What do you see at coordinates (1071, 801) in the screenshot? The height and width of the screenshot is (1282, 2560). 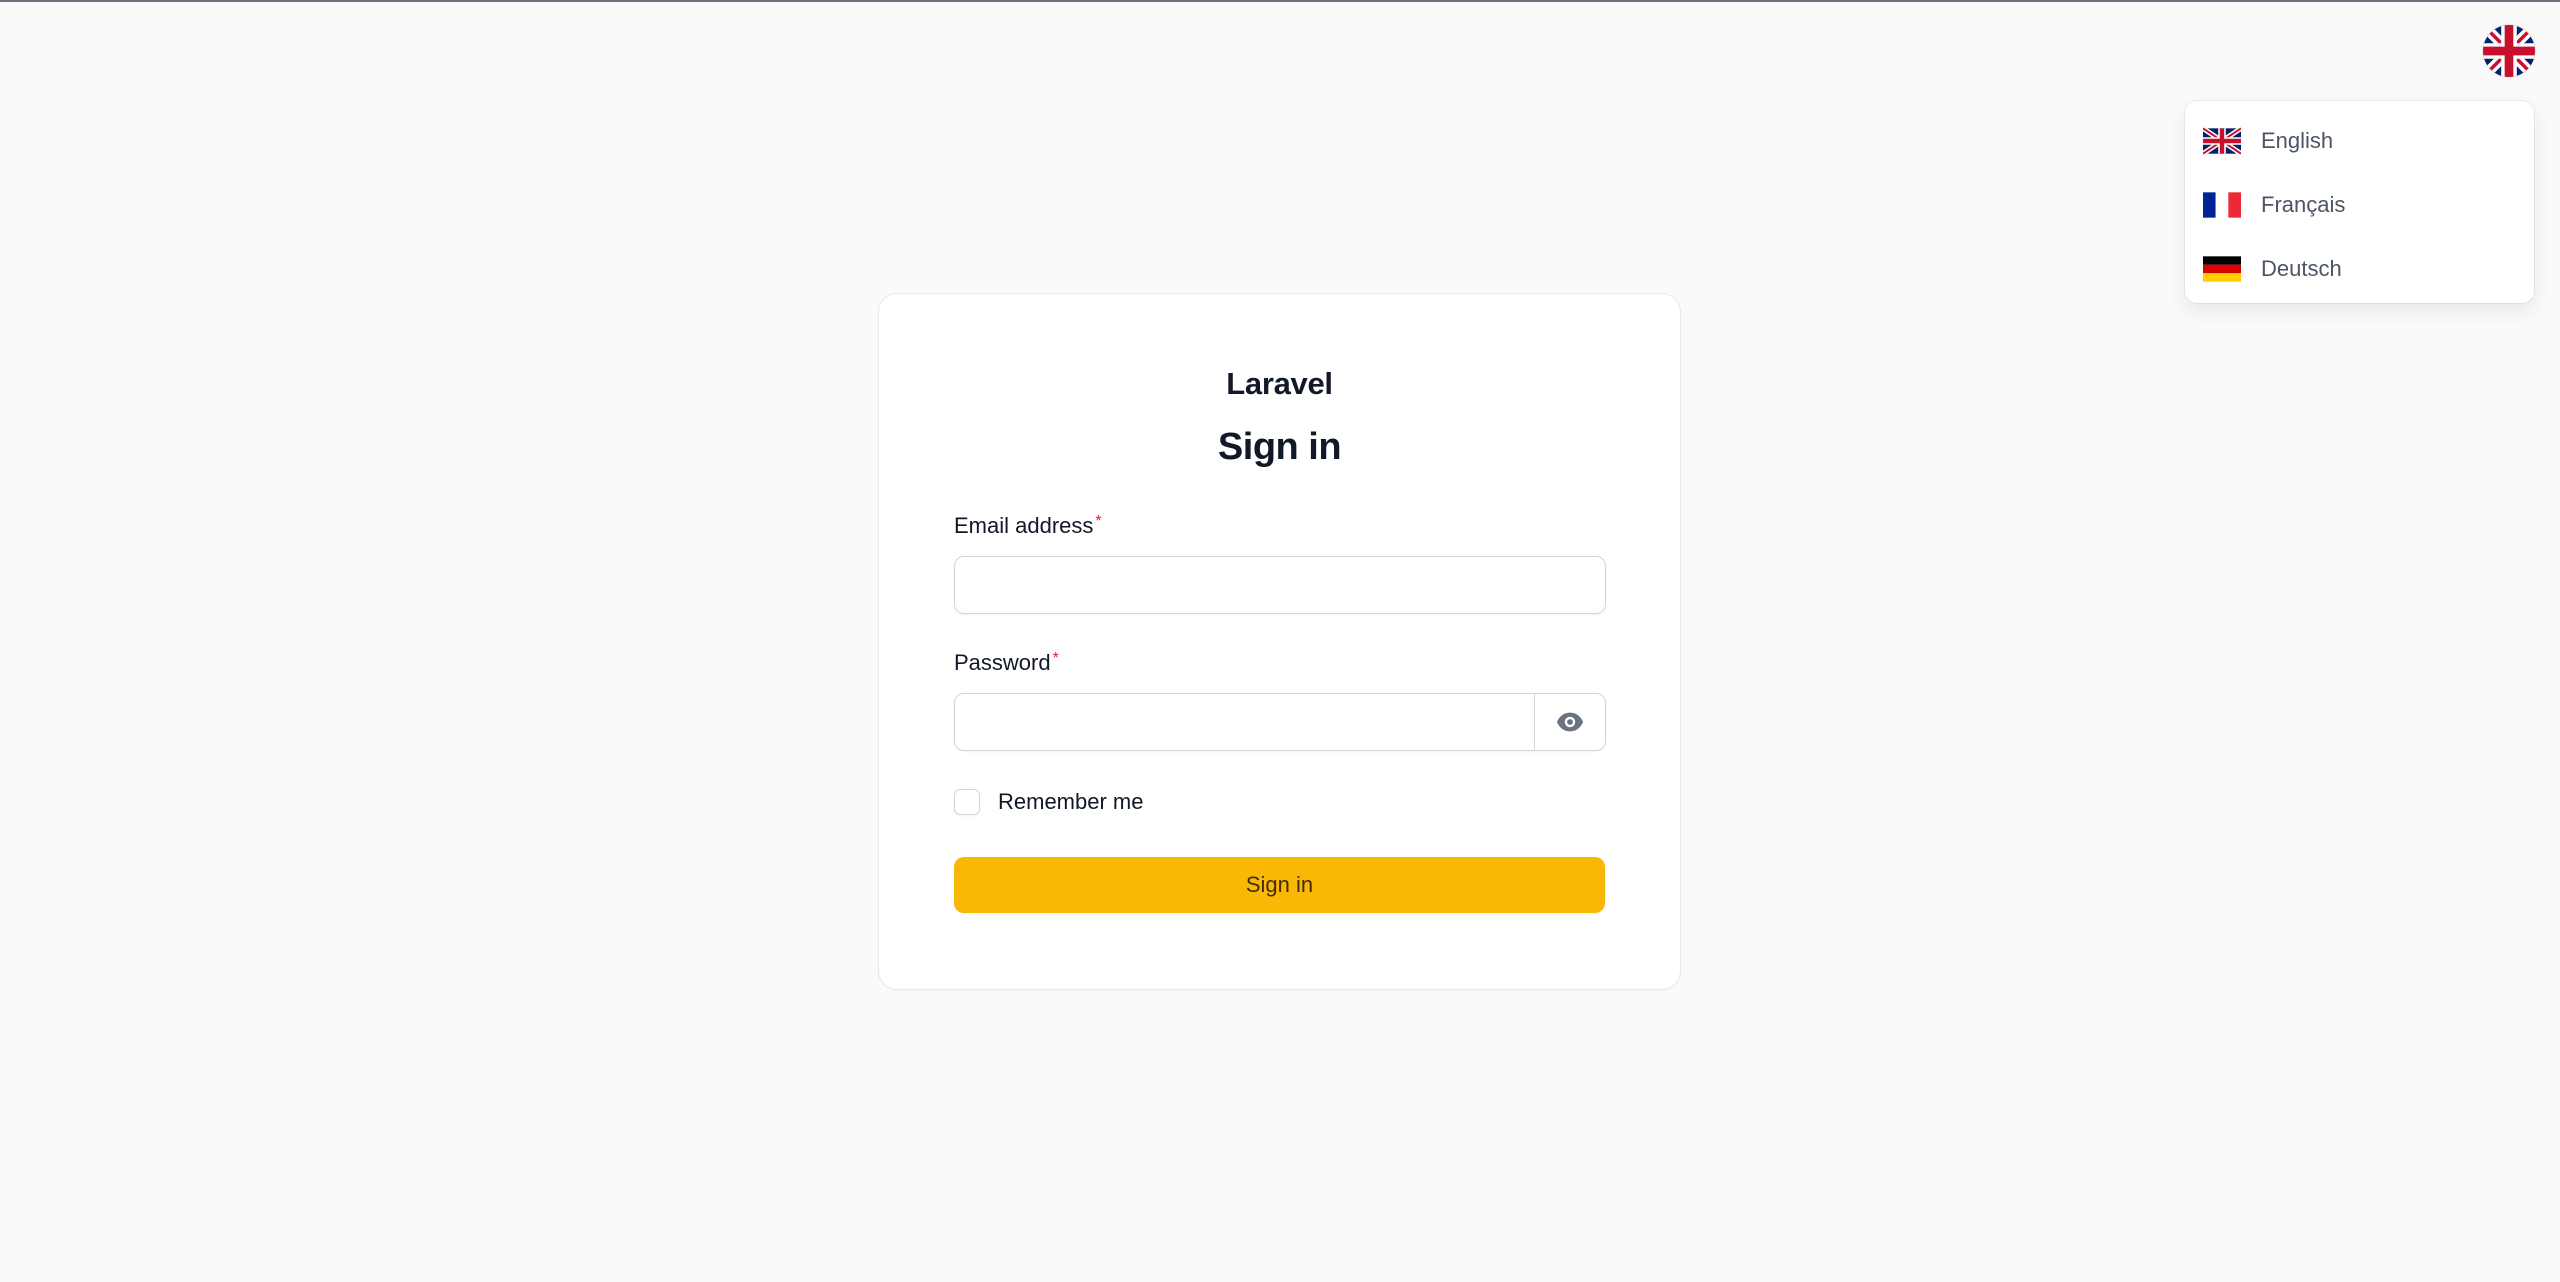 I see `remember-me-label: Remember me` at bounding box center [1071, 801].